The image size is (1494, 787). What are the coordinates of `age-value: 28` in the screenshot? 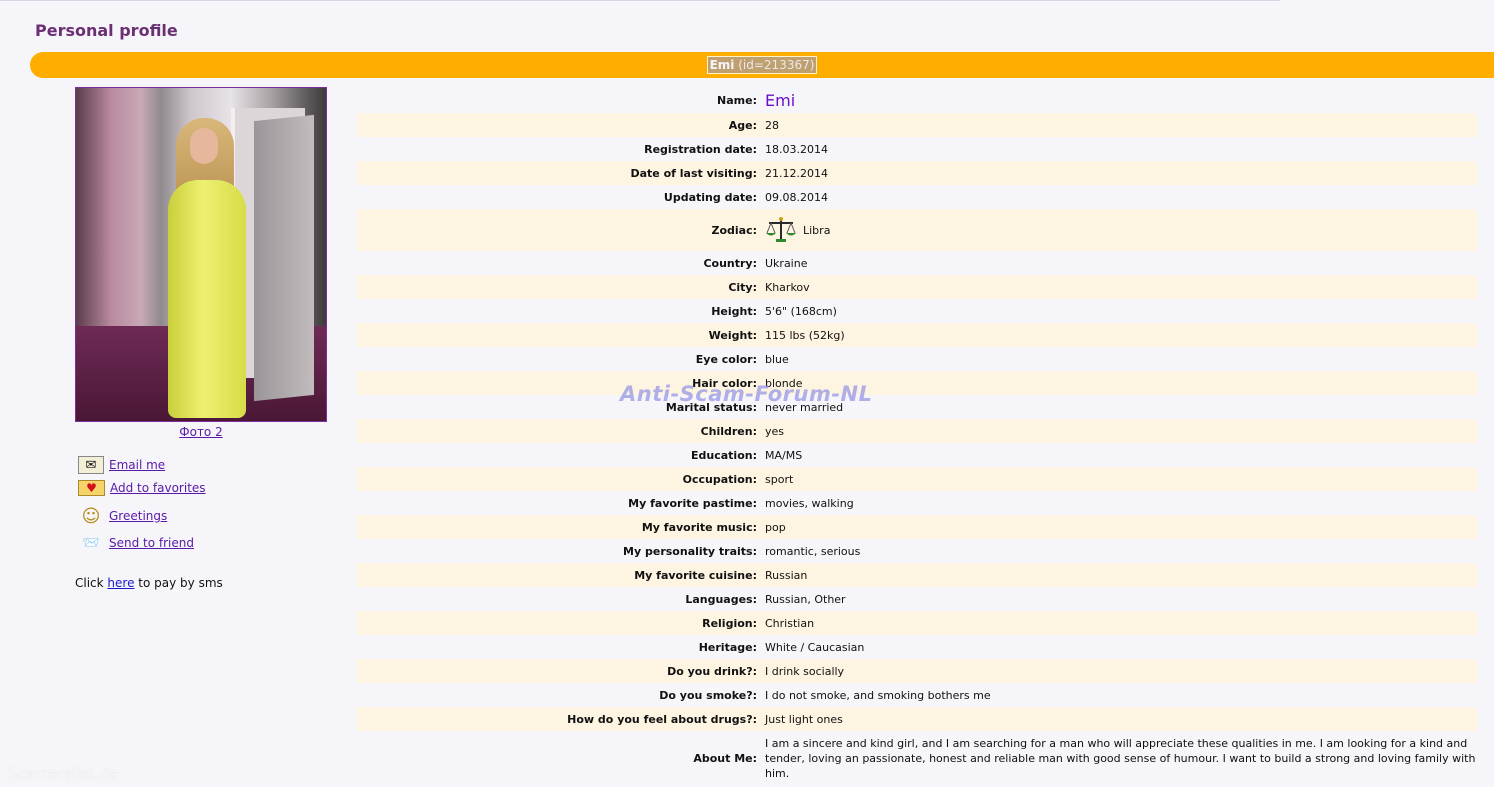 It's located at (1121, 125).